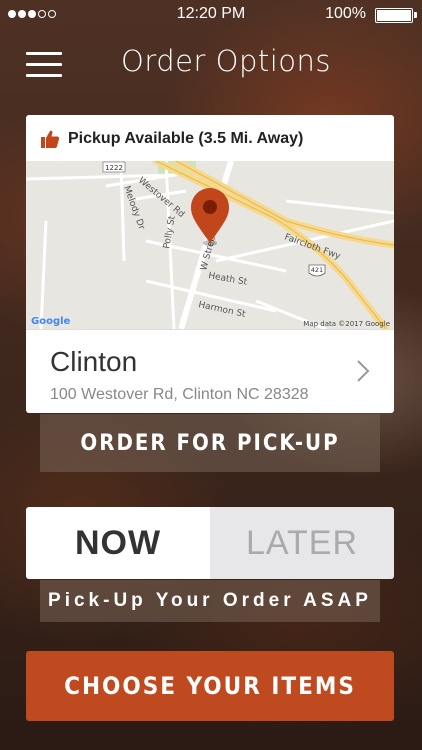  What do you see at coordinates (211, 14) in the screenshot?
I see `status-bar: 12:20 PM 100%` at bounding box center [211, 14].